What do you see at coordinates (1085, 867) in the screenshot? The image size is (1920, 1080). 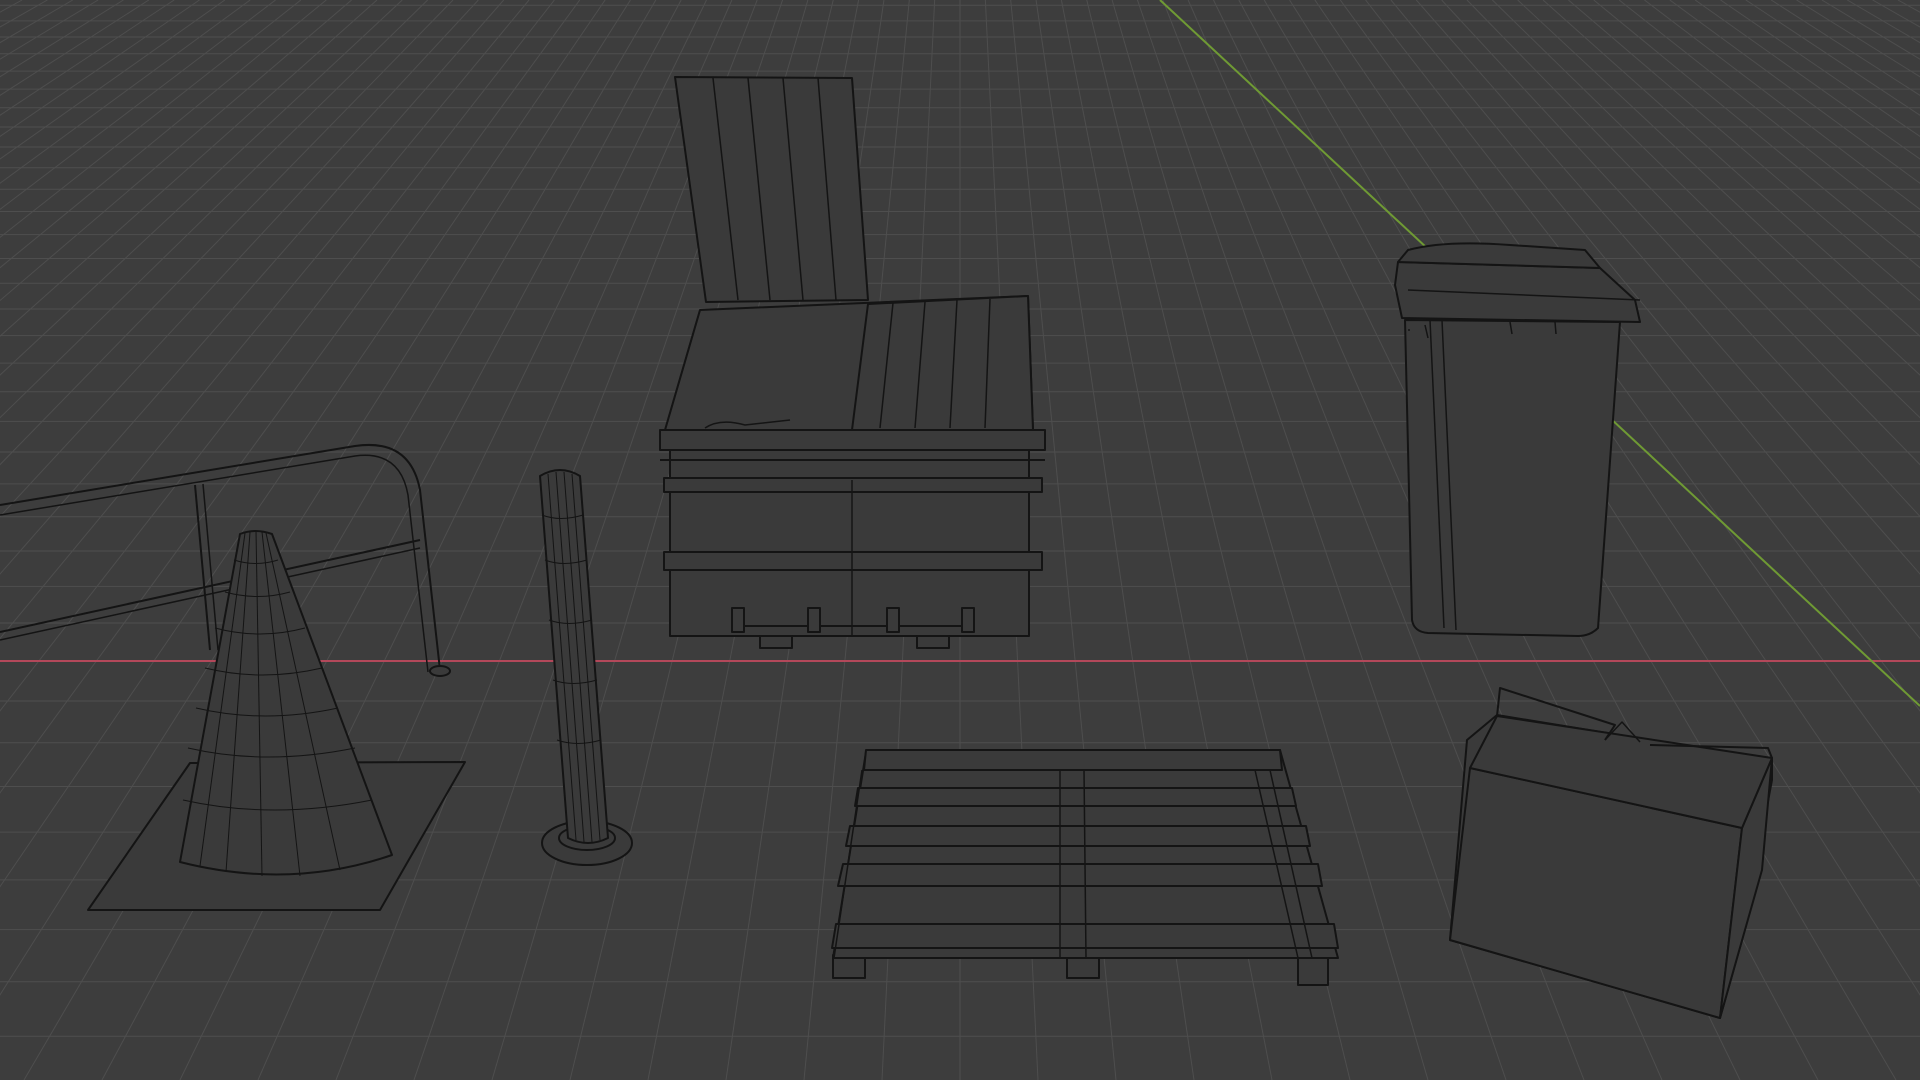 I see `pallet` at bounding box center [1085, 867].